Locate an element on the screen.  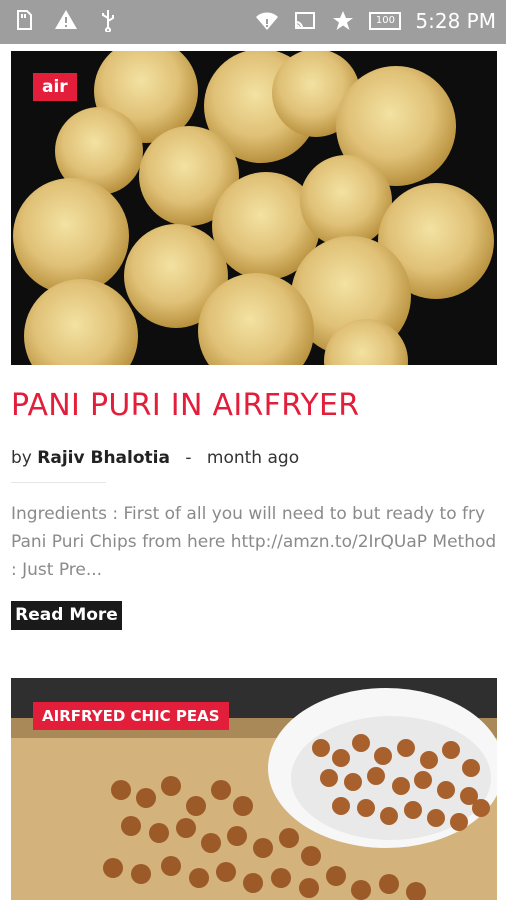
battery-icon: 100 is located at coordinates (385, 21).